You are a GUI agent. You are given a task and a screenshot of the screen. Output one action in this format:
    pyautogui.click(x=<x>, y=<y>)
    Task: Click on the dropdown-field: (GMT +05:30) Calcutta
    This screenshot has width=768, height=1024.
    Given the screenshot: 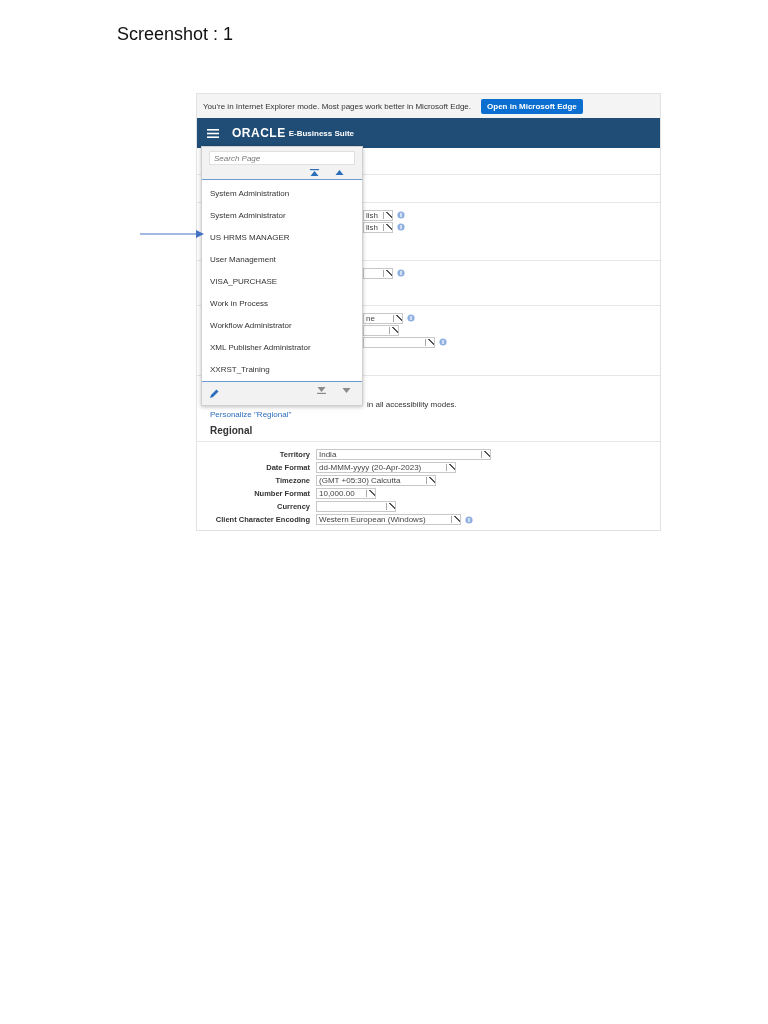 What is the action you would take?
    pyautogui.click(x=376, y=480)
    